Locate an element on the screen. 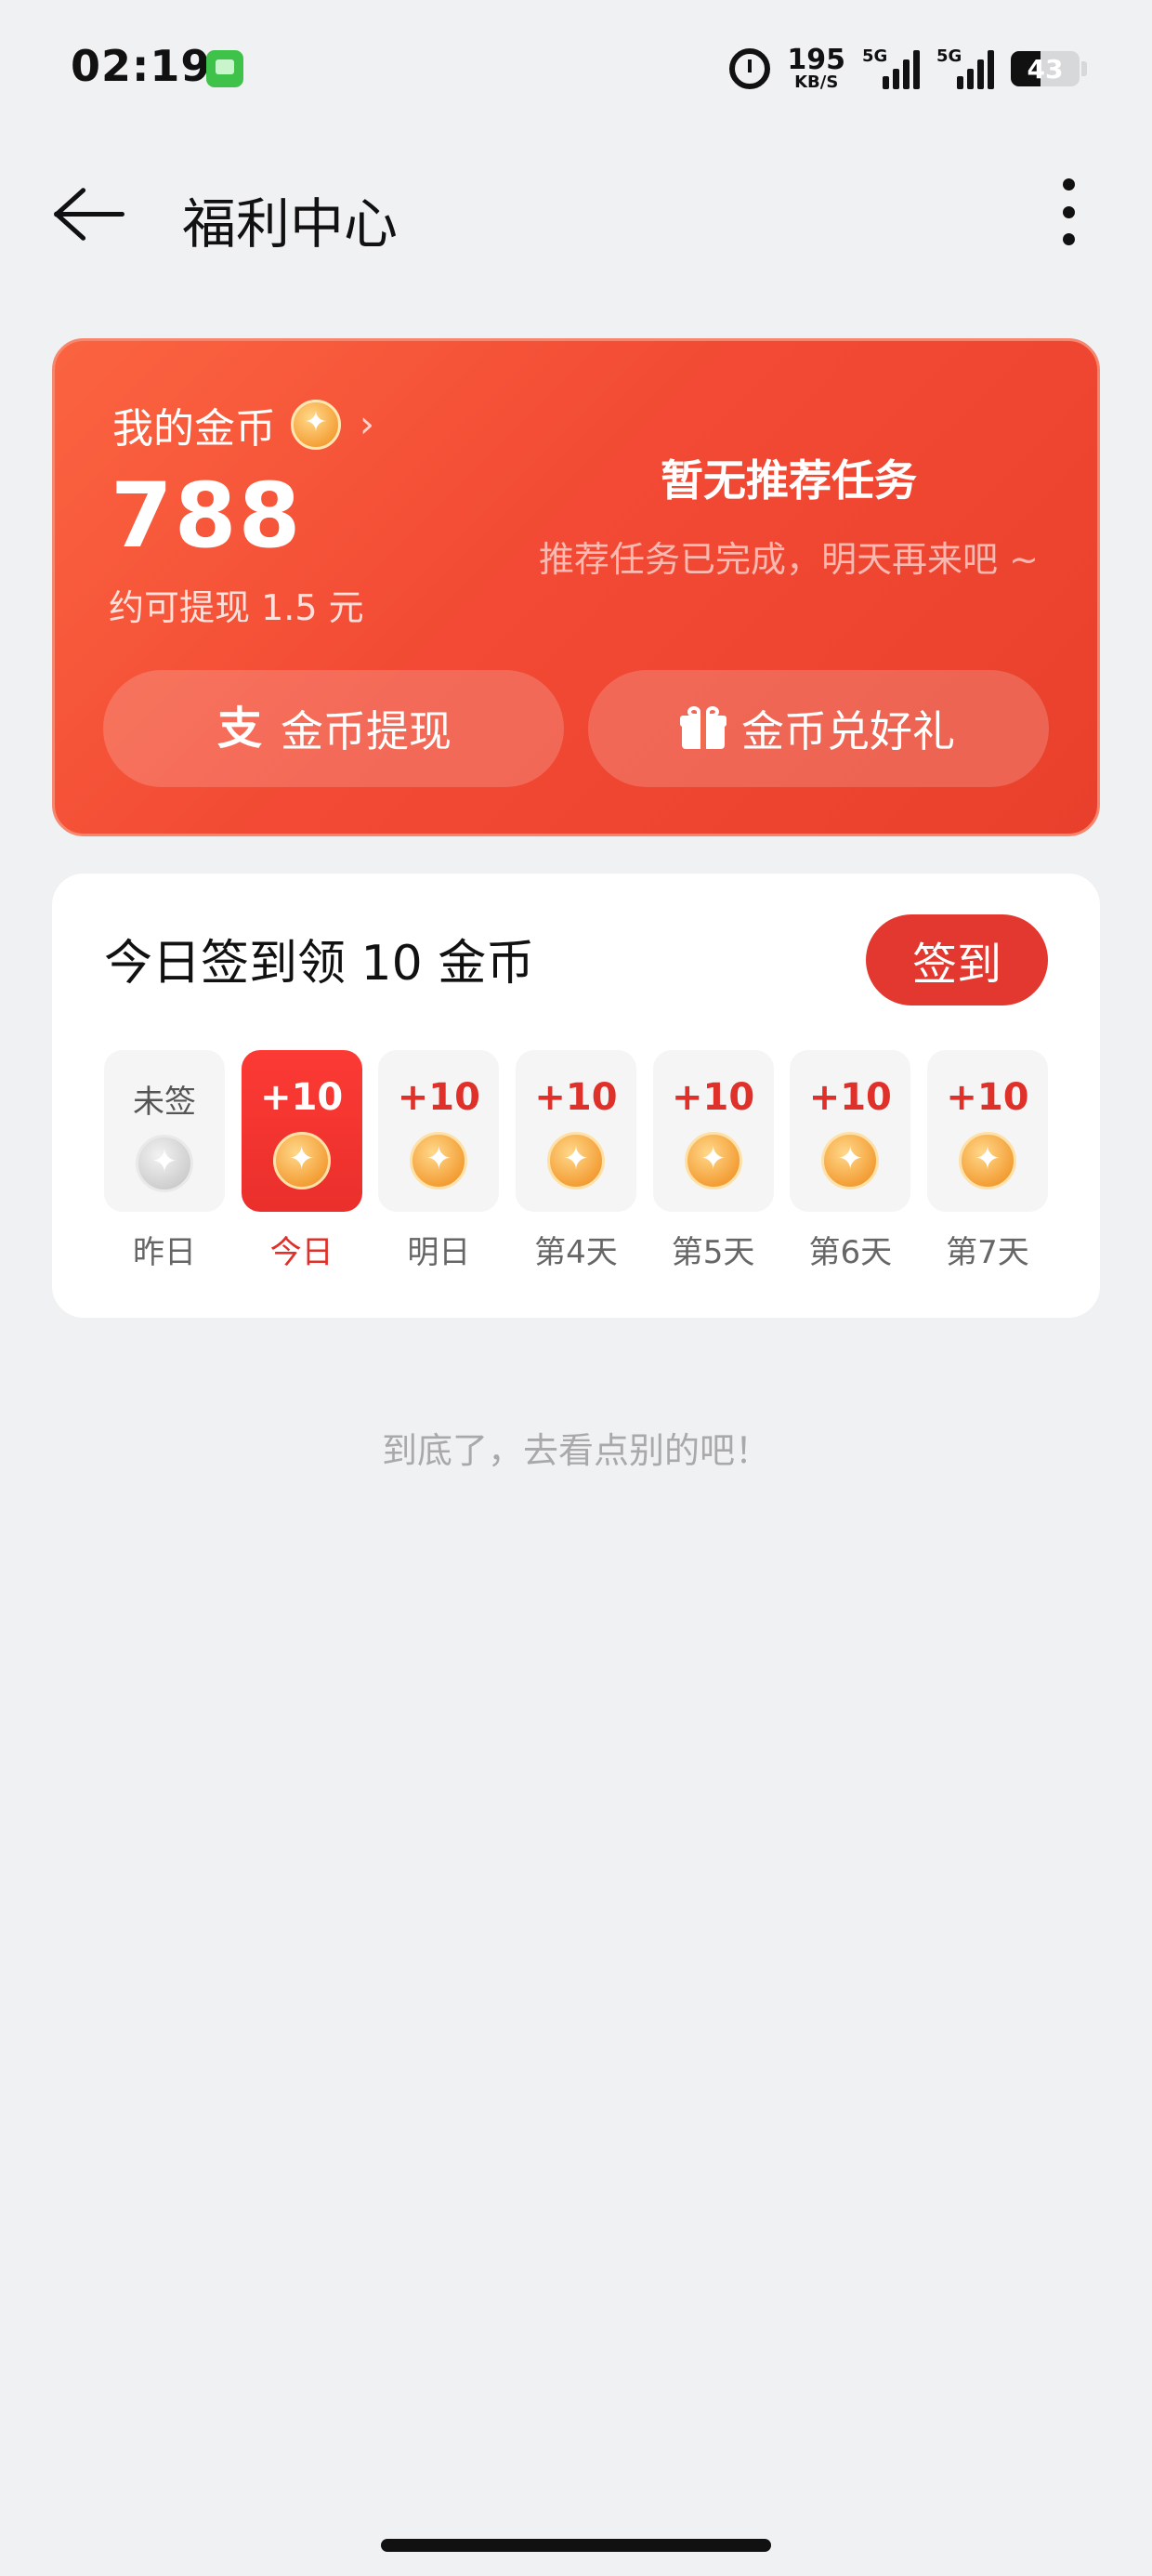 This screenshot has width=1152, height=2576. checkin-day: +10 明日 is located at coordinates (439, 1161).